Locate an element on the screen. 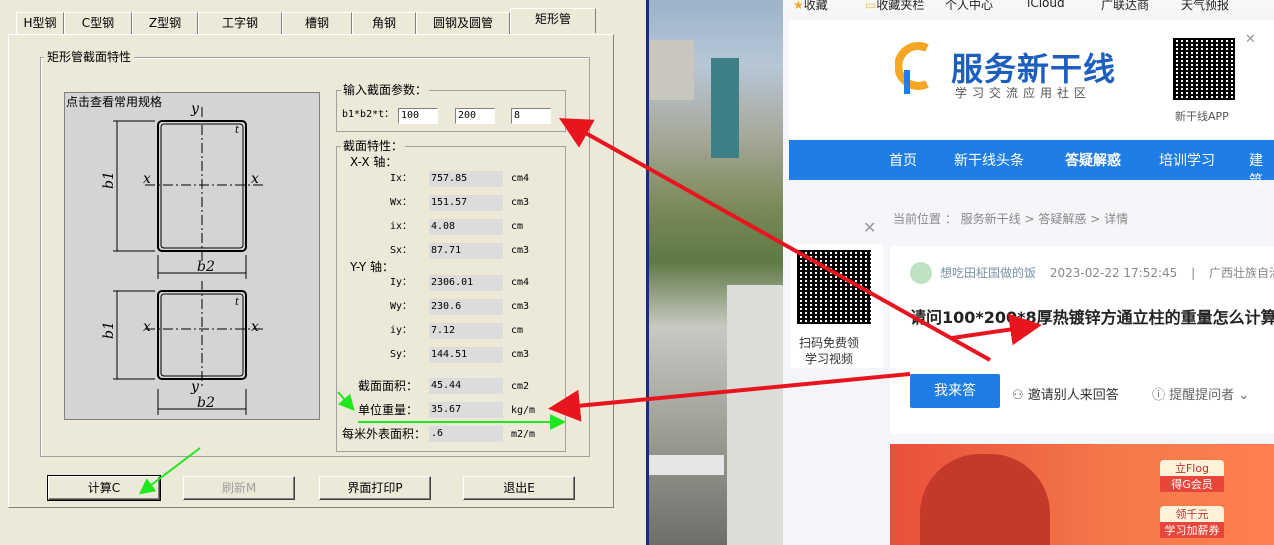 Image resolution: width=1274 pixels, height=545 pixels. bookmark-folder: ▭收藏夹栏 is located at coordinates (894, 6).